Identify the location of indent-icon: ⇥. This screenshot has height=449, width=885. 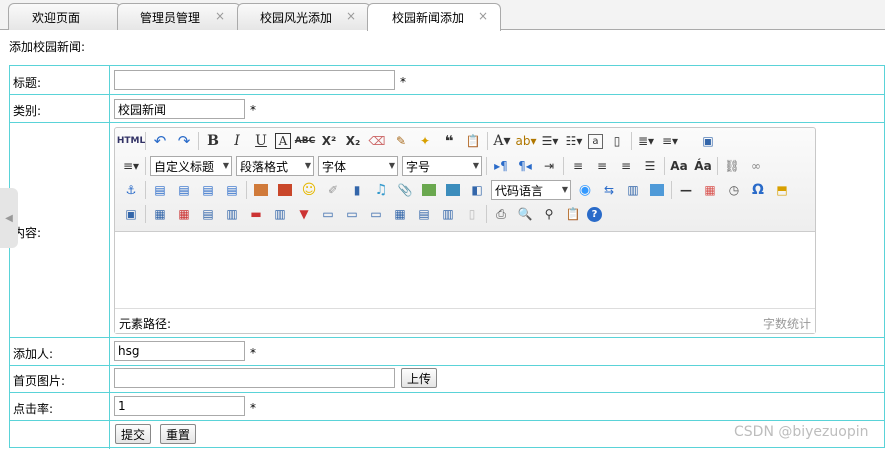
(549, 166).